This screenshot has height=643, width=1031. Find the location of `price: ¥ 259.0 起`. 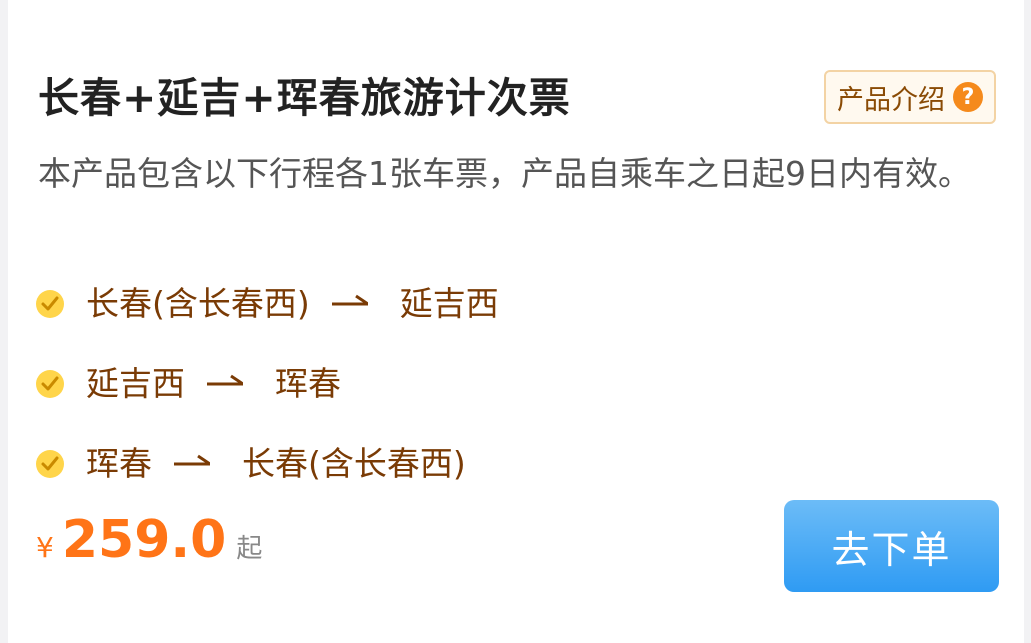

price: ¥ 259.0 起 is located at coordinates (149, 545).